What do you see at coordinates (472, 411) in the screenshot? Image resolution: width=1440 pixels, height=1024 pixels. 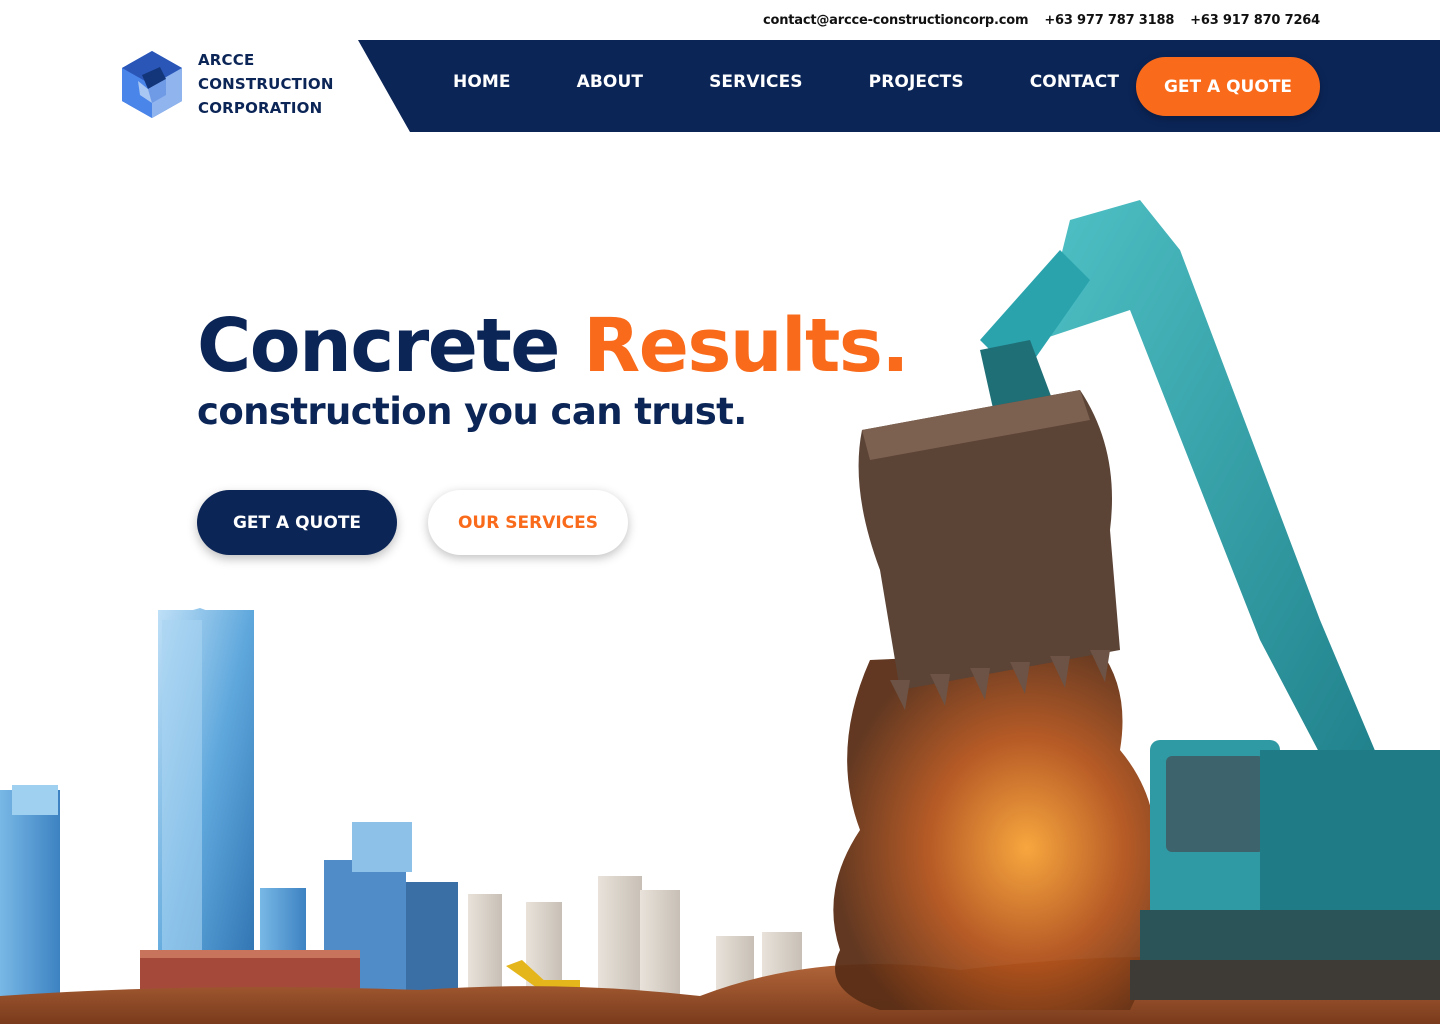 I see `hero-subtitle: construction you can trust.` at bounding box center [472, 411].